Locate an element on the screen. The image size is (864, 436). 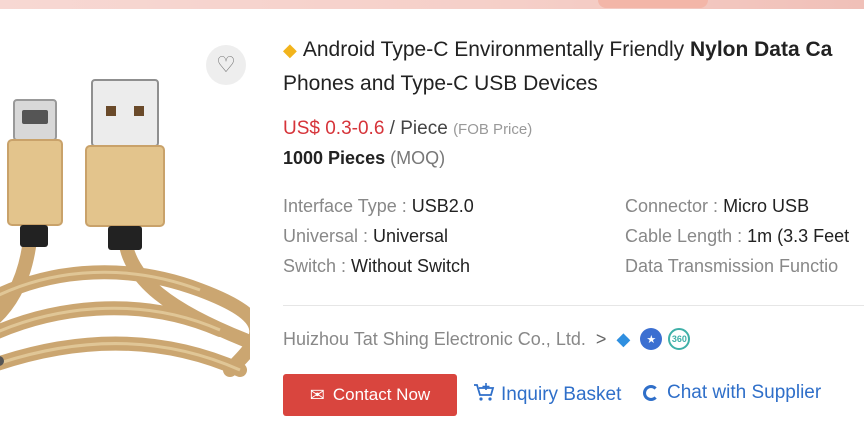
heart-icon: ♡ is located at coordinates (226, 64).